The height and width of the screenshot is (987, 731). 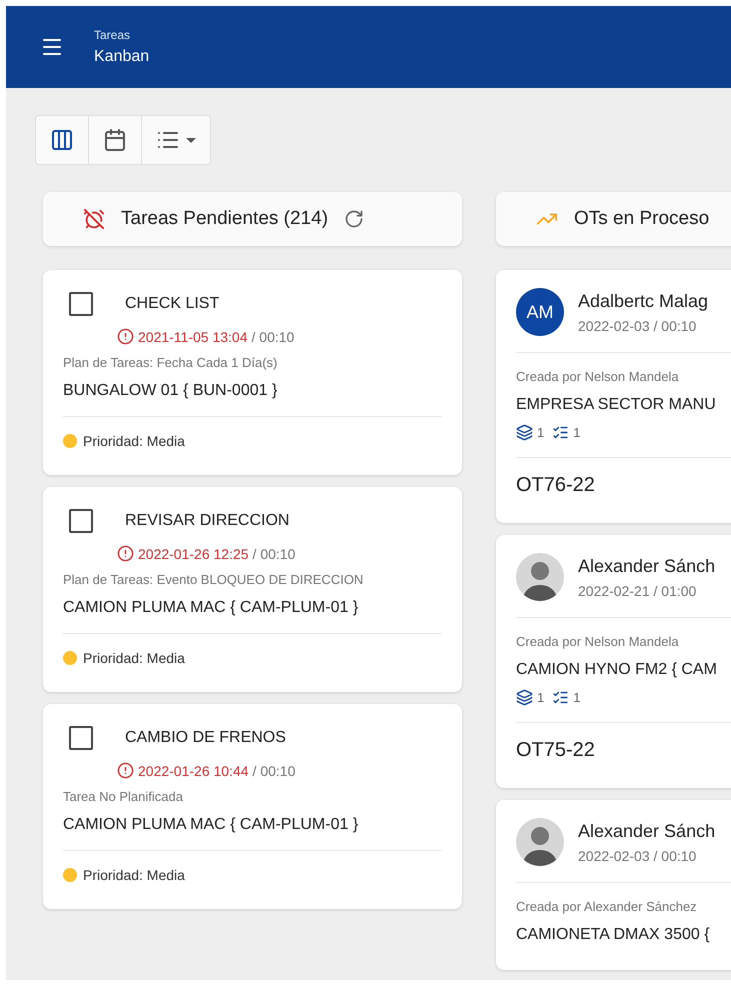 What do you see at coordinates (113, 35) in the screenshot?
I see `app-title: Tareas` at bounding box center [113, 35].